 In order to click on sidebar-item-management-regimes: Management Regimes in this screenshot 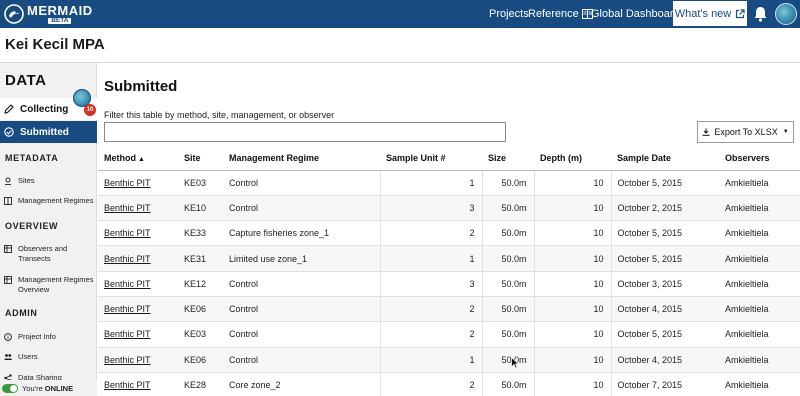, I will do `click(50, 201)`.